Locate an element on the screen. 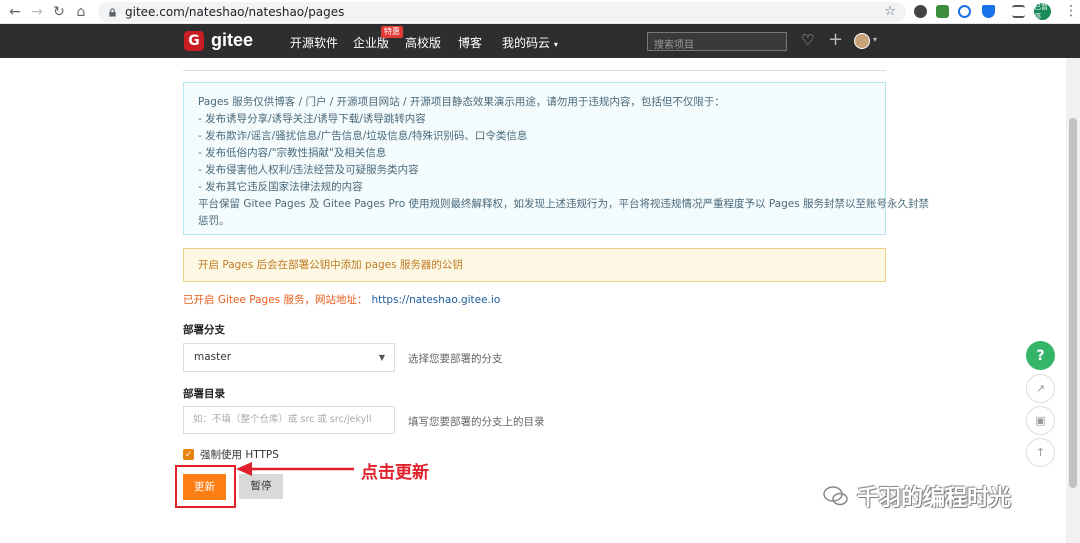 The image size is (1080, 543). force-https-row: ✓ 强制使用 HTTPS is located at coordinates (231, 454).